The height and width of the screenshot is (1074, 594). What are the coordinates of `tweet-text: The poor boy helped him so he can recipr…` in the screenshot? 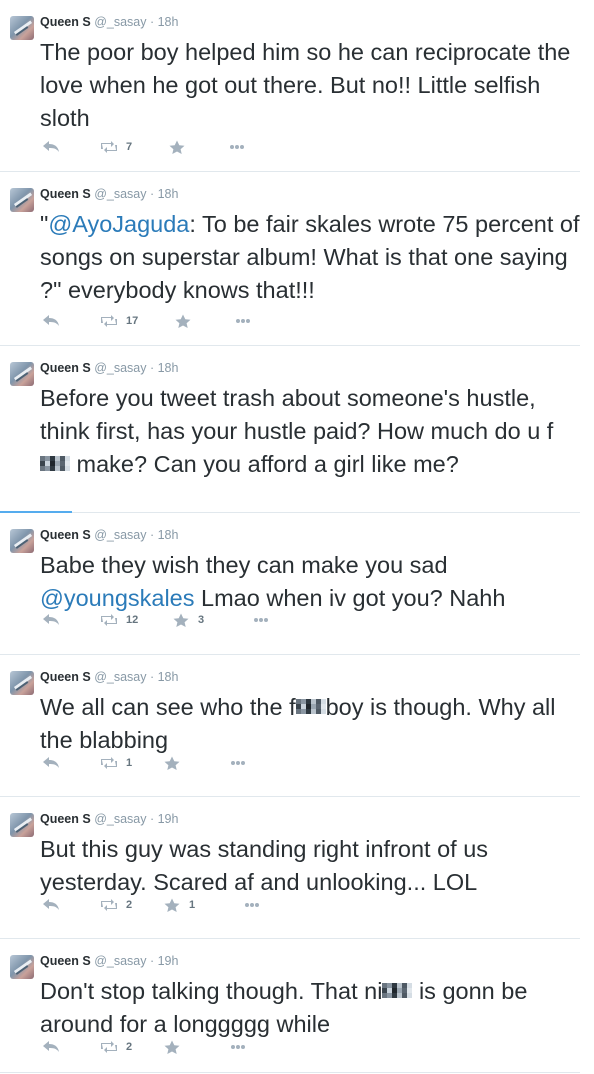 It's located at (310, 85).